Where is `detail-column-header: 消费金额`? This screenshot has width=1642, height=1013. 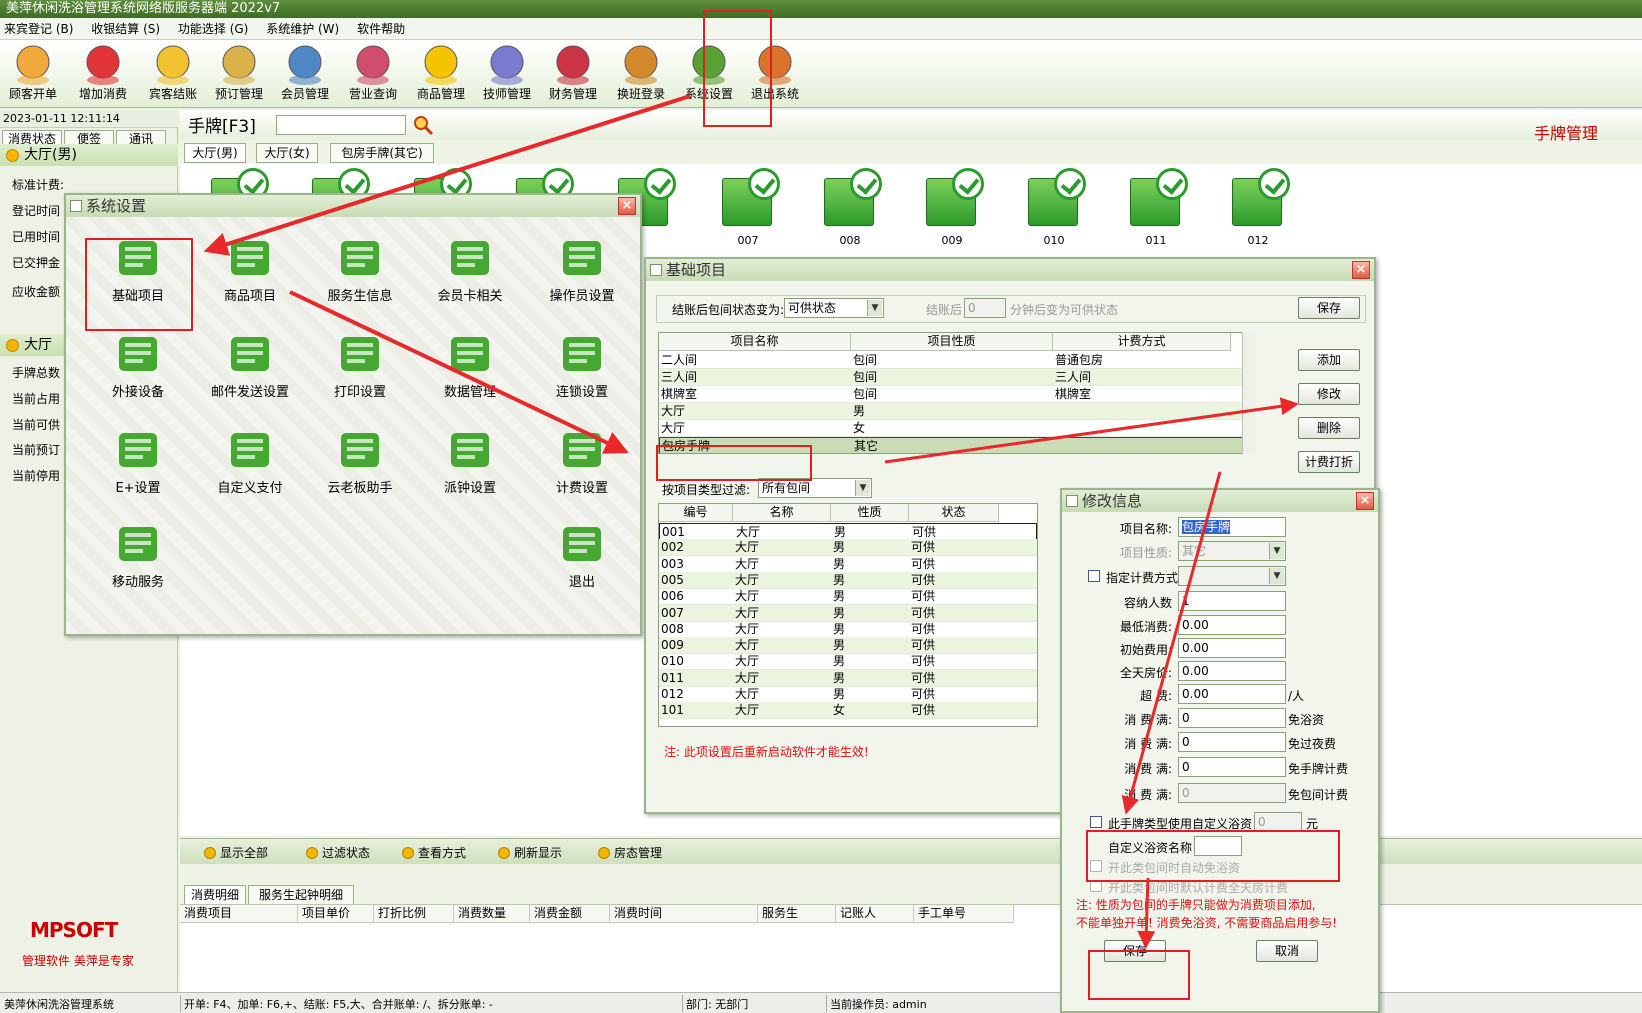 detail-column-header: 消费金额 is located at coordinates (570, 914).